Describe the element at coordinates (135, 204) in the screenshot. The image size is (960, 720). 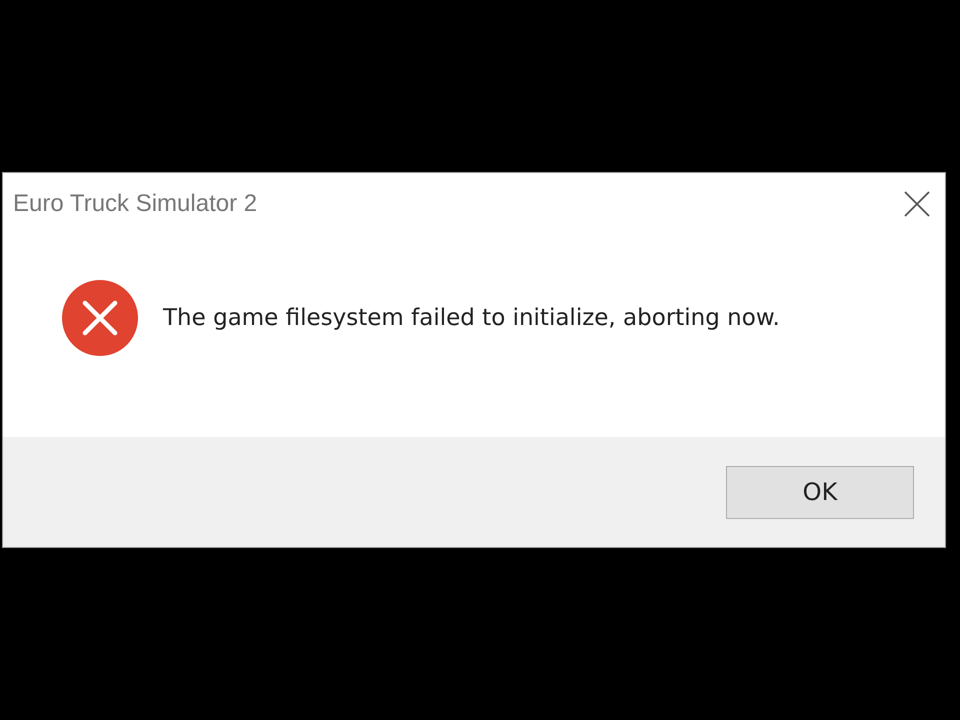
I see `window-title: Euro Truck Simulator 2` at that location.